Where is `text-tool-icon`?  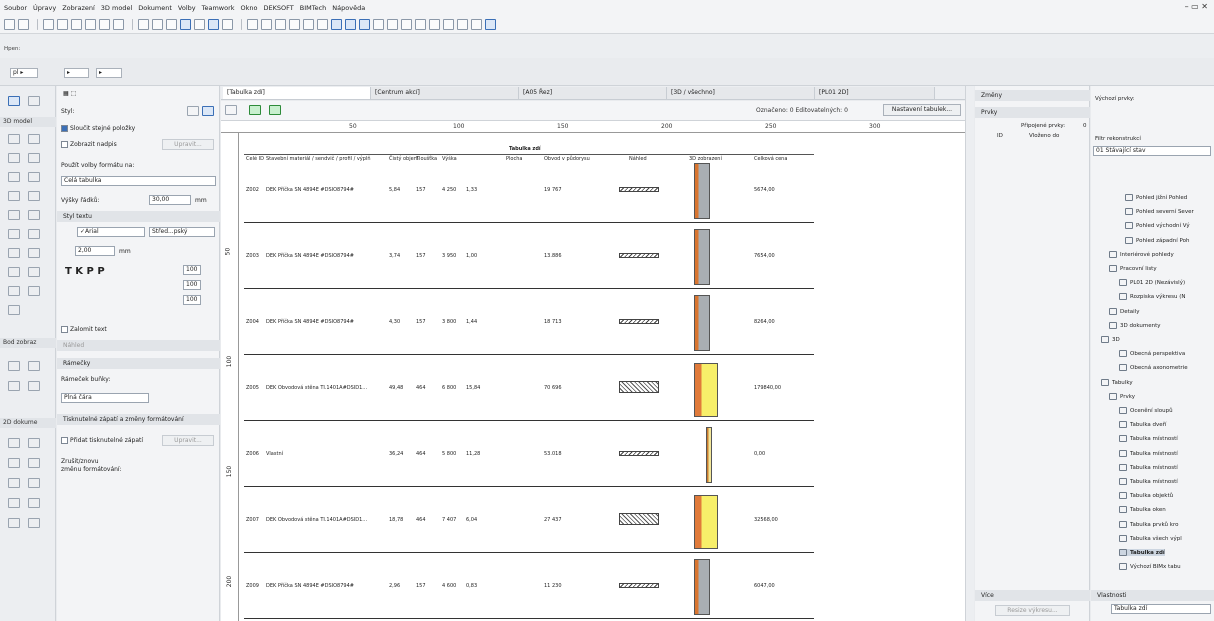 text-tool-icon is located at coordinates (14, 443).